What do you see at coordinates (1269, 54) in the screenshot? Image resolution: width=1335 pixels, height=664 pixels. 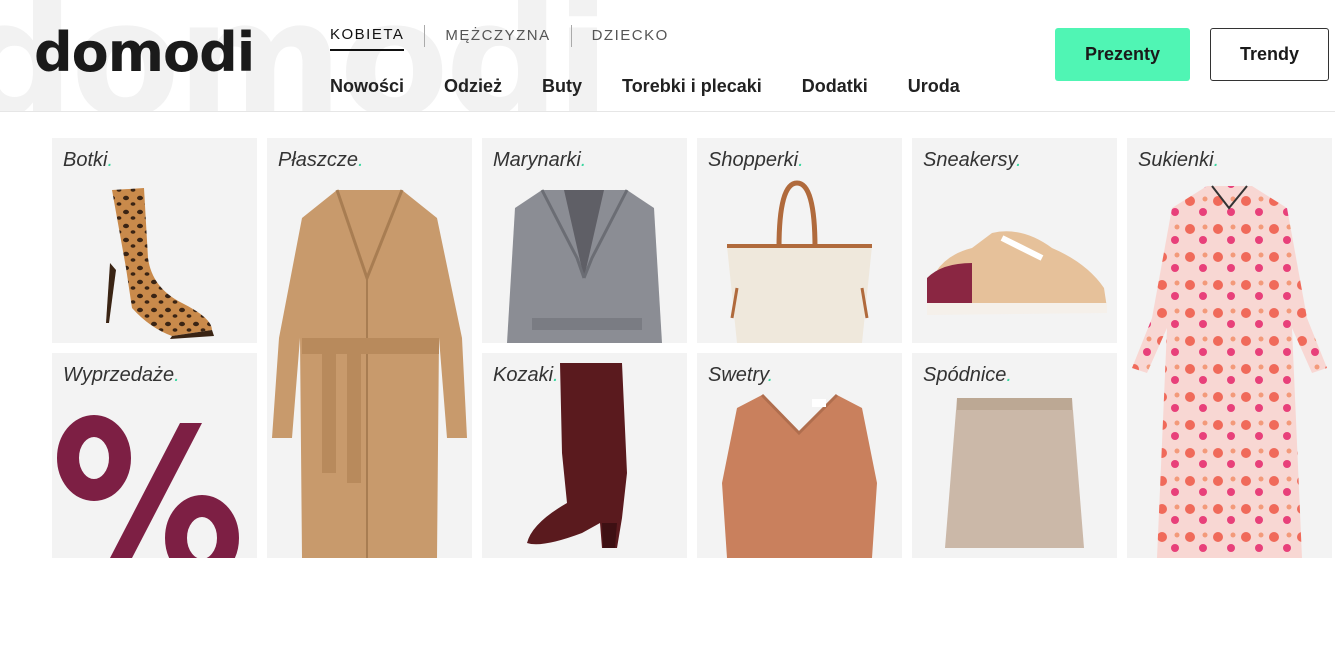 I see `trends-button: Trendy` at bounding box center [1269, 54].